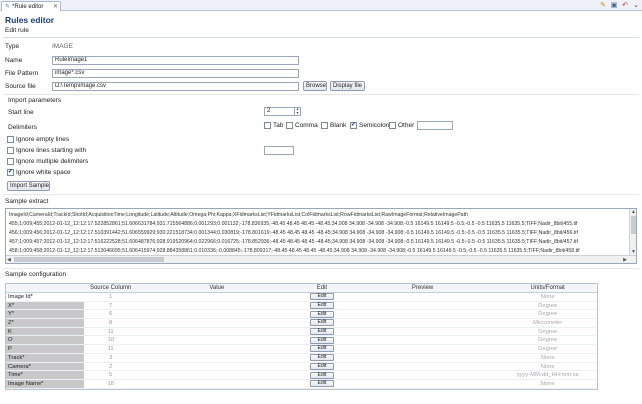 This screenshot has width=642, height=404. I want to click on column-header-edit: Edit, so click(322, 287).